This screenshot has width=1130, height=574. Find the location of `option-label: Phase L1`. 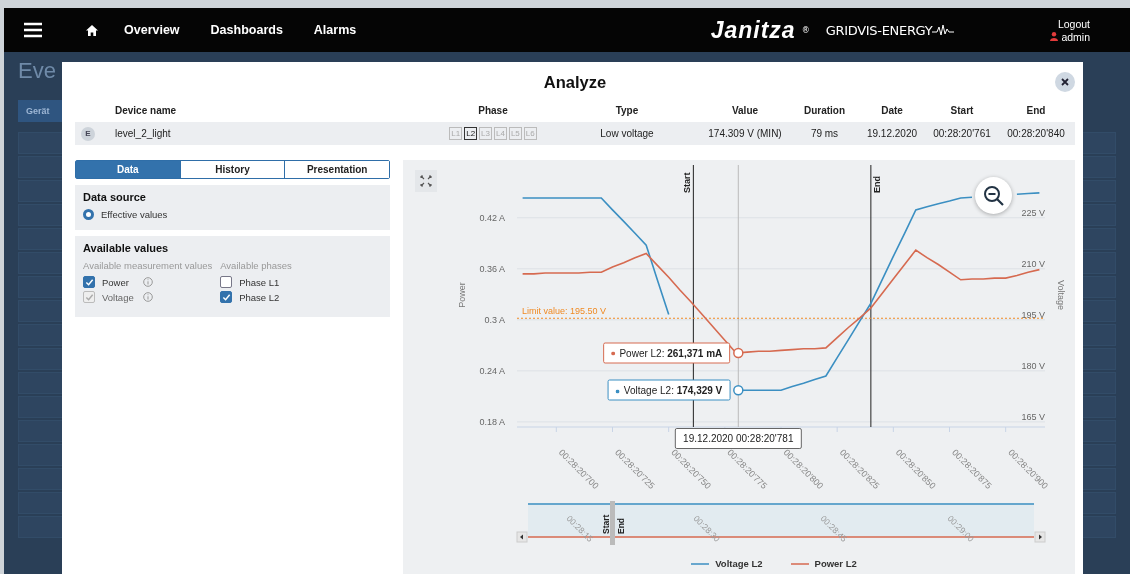

option-label: Phase L1 is located at coordinates (259, 282).